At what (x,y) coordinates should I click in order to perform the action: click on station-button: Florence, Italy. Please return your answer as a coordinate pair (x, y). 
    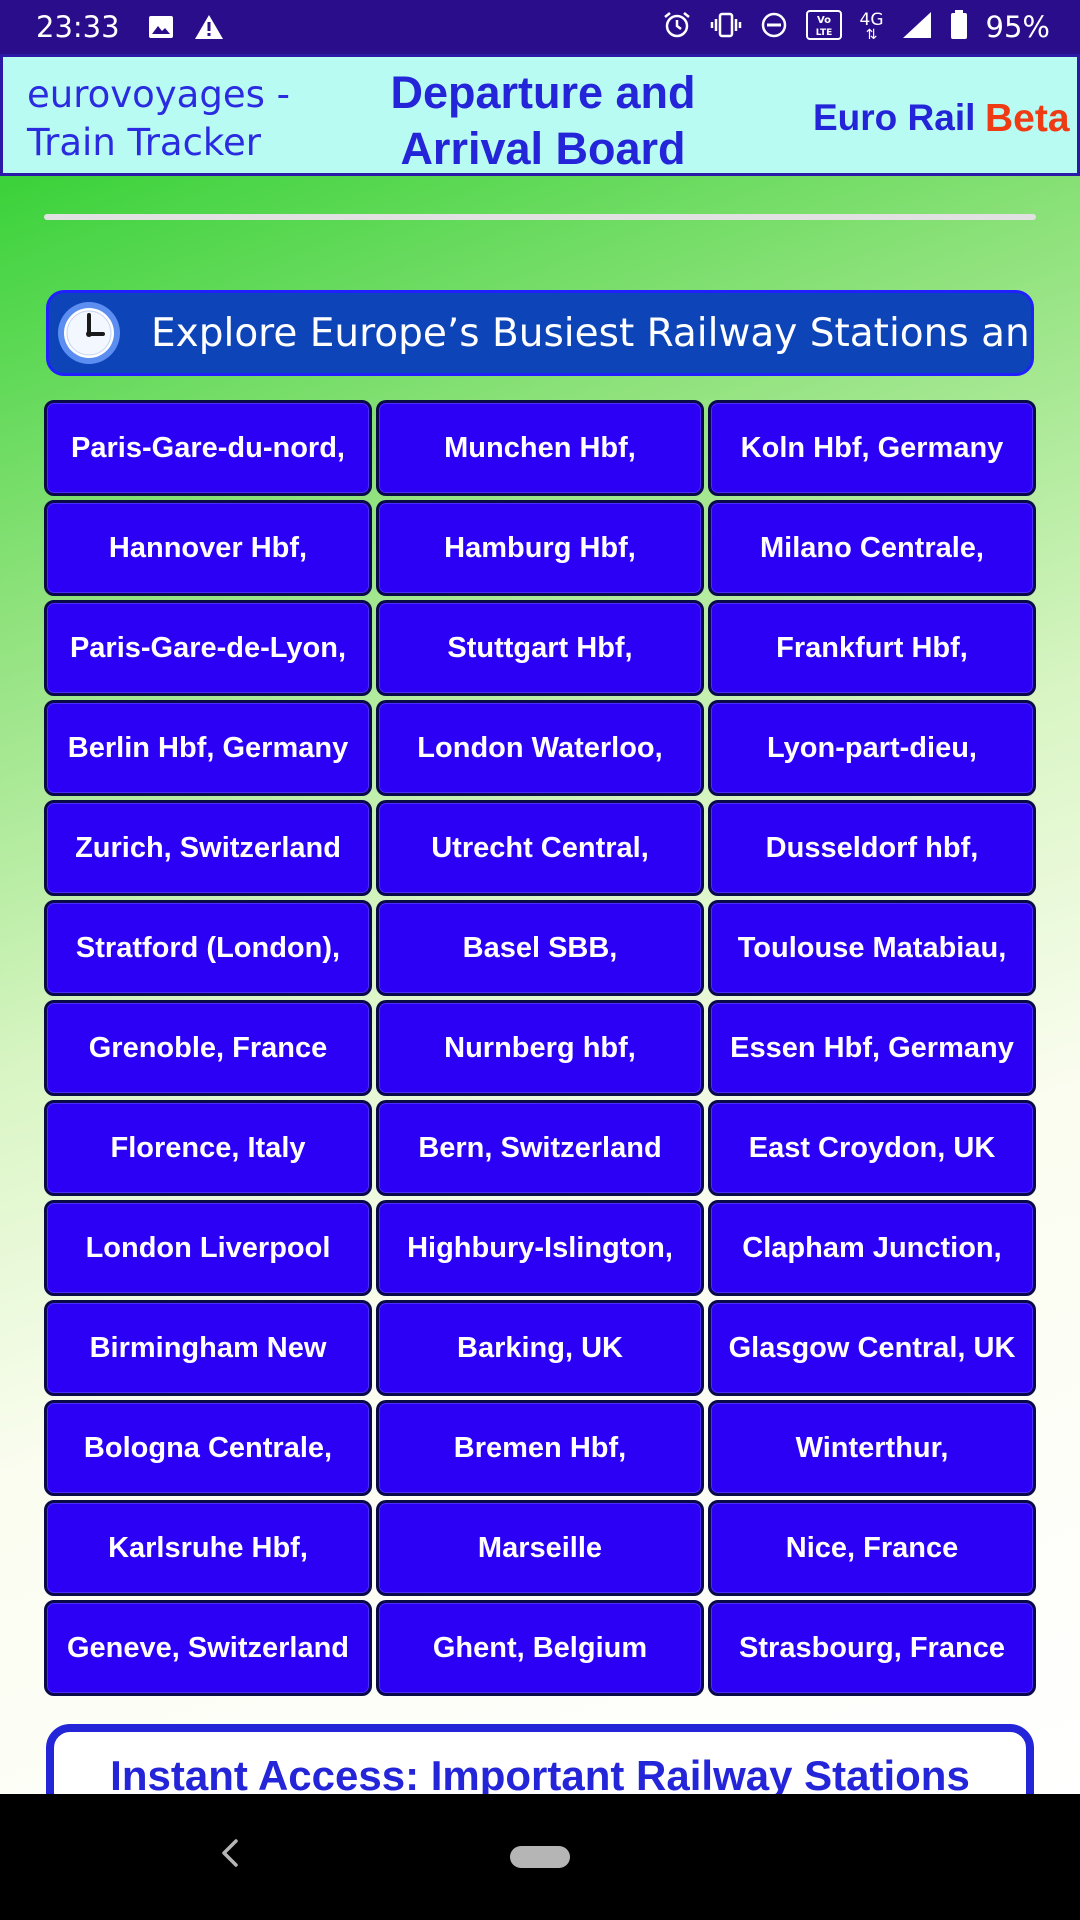
    Looking at the image, I should click on (208, 1148).